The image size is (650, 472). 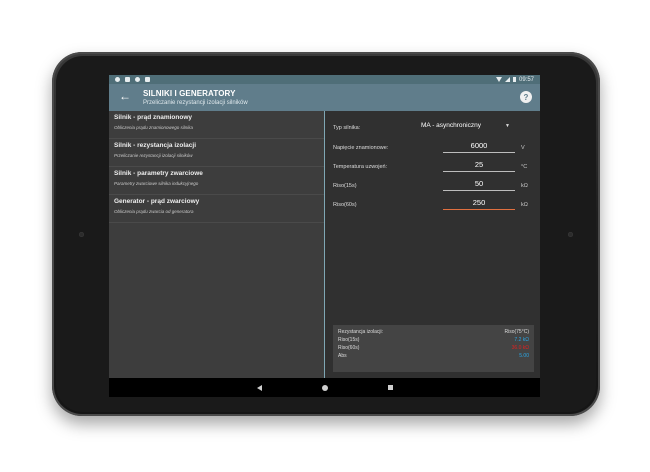 What do you see at coordinates (349, 340) in the screenshot?
I see `result-label: Riso(15s)` at bounding box center [349, 340].